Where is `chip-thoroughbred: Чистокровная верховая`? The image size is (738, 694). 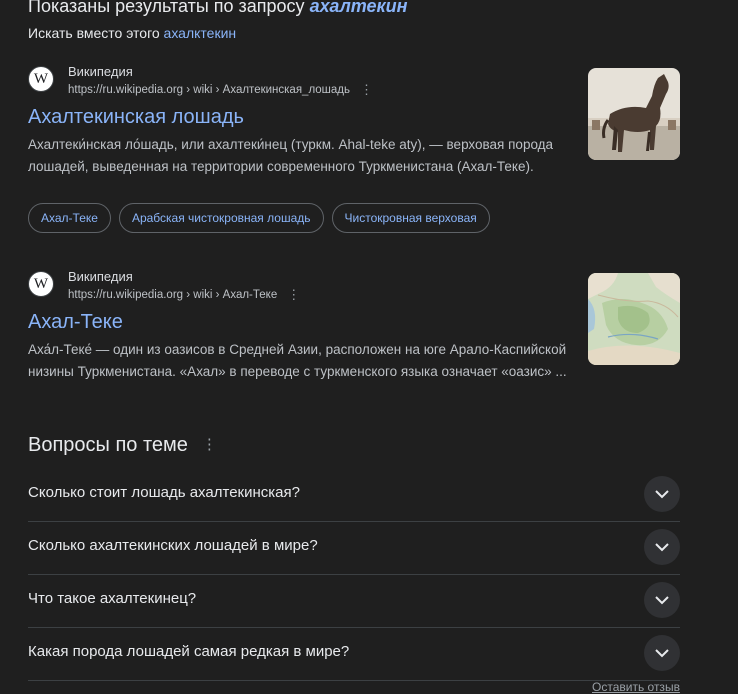 chip-thoroughbred: Чистокровная верховая is located at coordinates (410, 218).